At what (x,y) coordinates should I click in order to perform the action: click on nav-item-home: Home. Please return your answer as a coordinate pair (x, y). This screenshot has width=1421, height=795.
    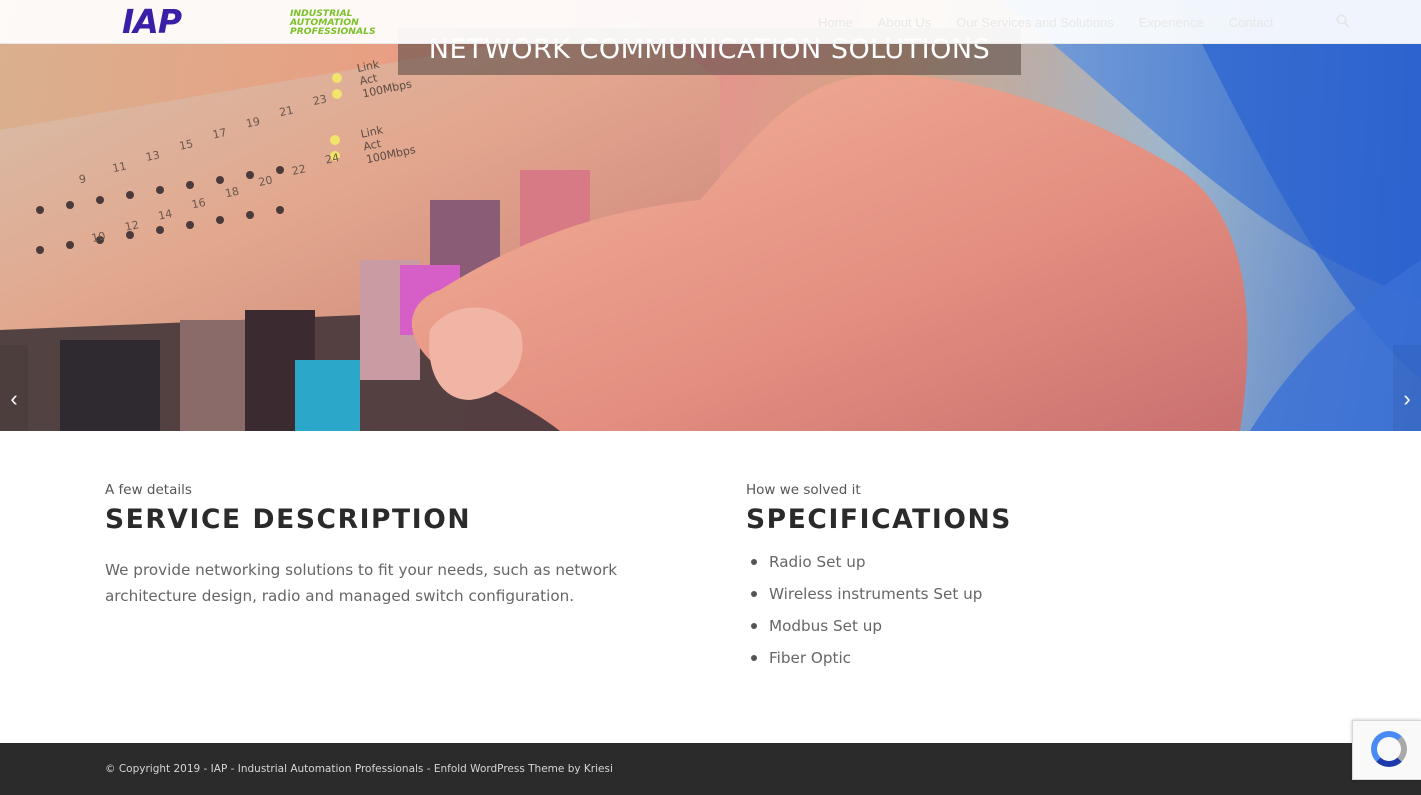
    Looking at the image, I should click on (835, 22).